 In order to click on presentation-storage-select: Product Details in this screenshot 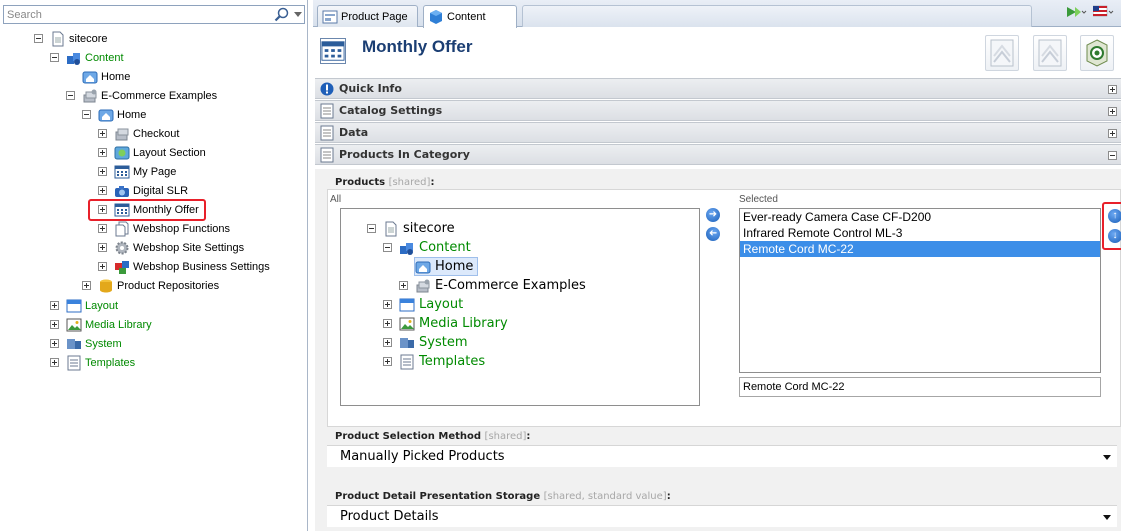, I will do `click(722, 516)`.